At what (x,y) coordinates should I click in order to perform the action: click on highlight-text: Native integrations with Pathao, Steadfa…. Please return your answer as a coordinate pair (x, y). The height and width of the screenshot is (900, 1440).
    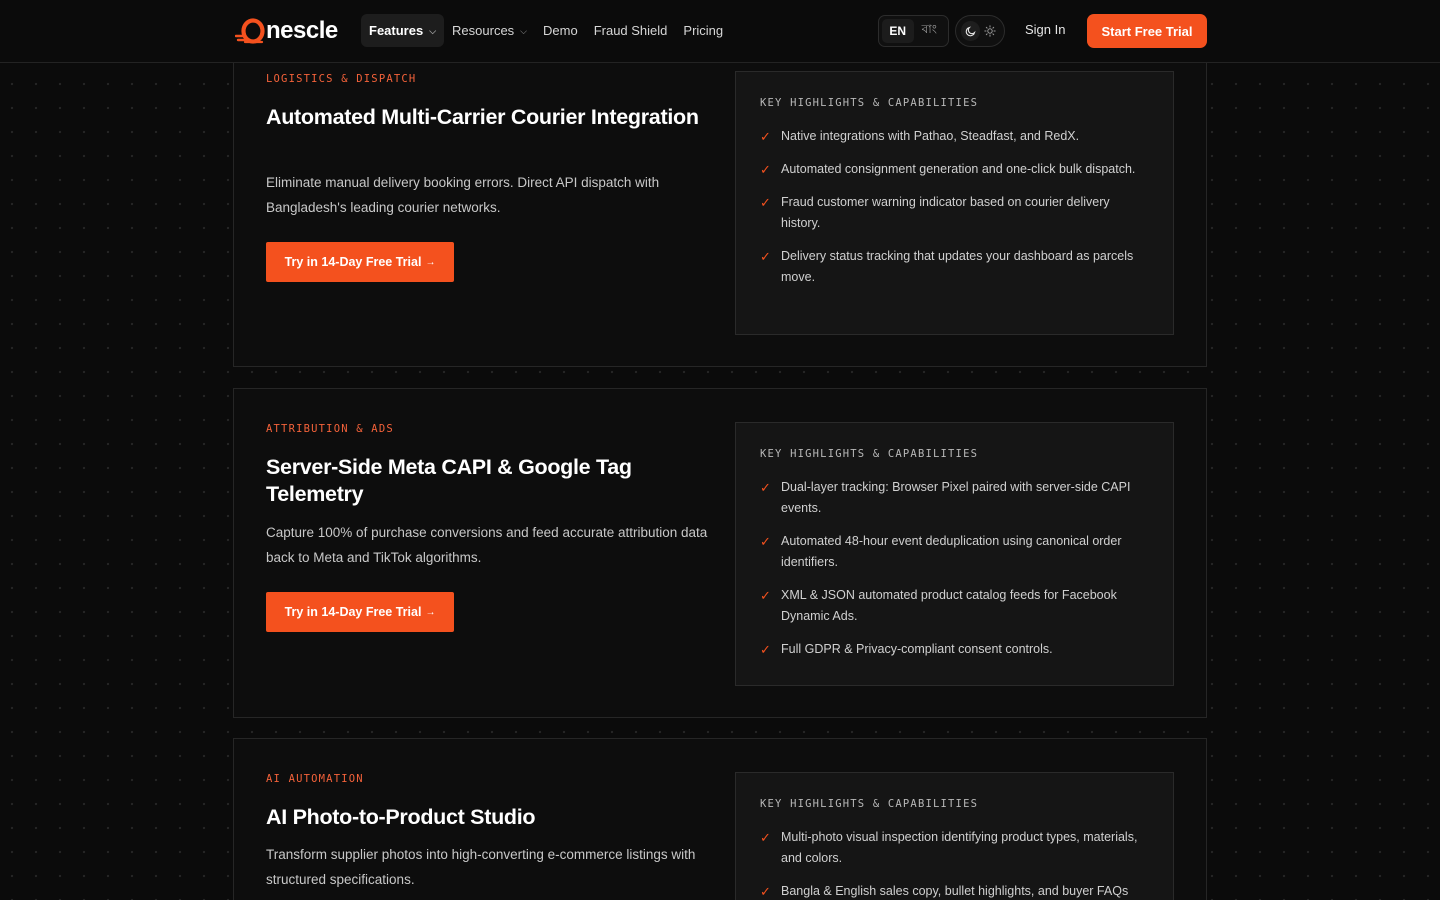
    Looking at the image, I should click on (930, 136).